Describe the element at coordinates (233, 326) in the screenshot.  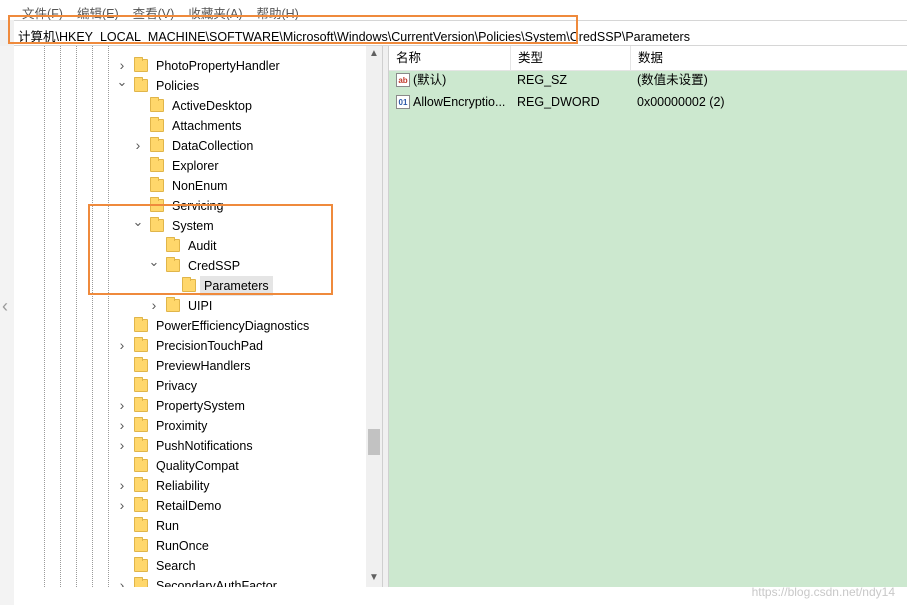
I see `tree-item-label: PowerEfficiencyDiagnostics` at that location.